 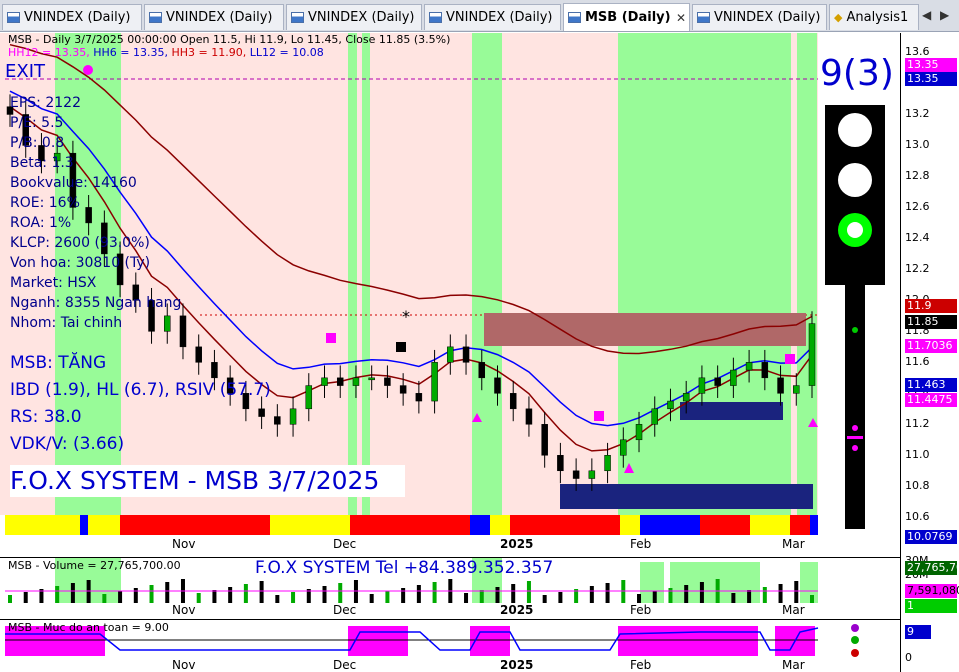 I want to click on tab-vnindex-3: VNINDEX (Daily), so click(x=354, y=17).